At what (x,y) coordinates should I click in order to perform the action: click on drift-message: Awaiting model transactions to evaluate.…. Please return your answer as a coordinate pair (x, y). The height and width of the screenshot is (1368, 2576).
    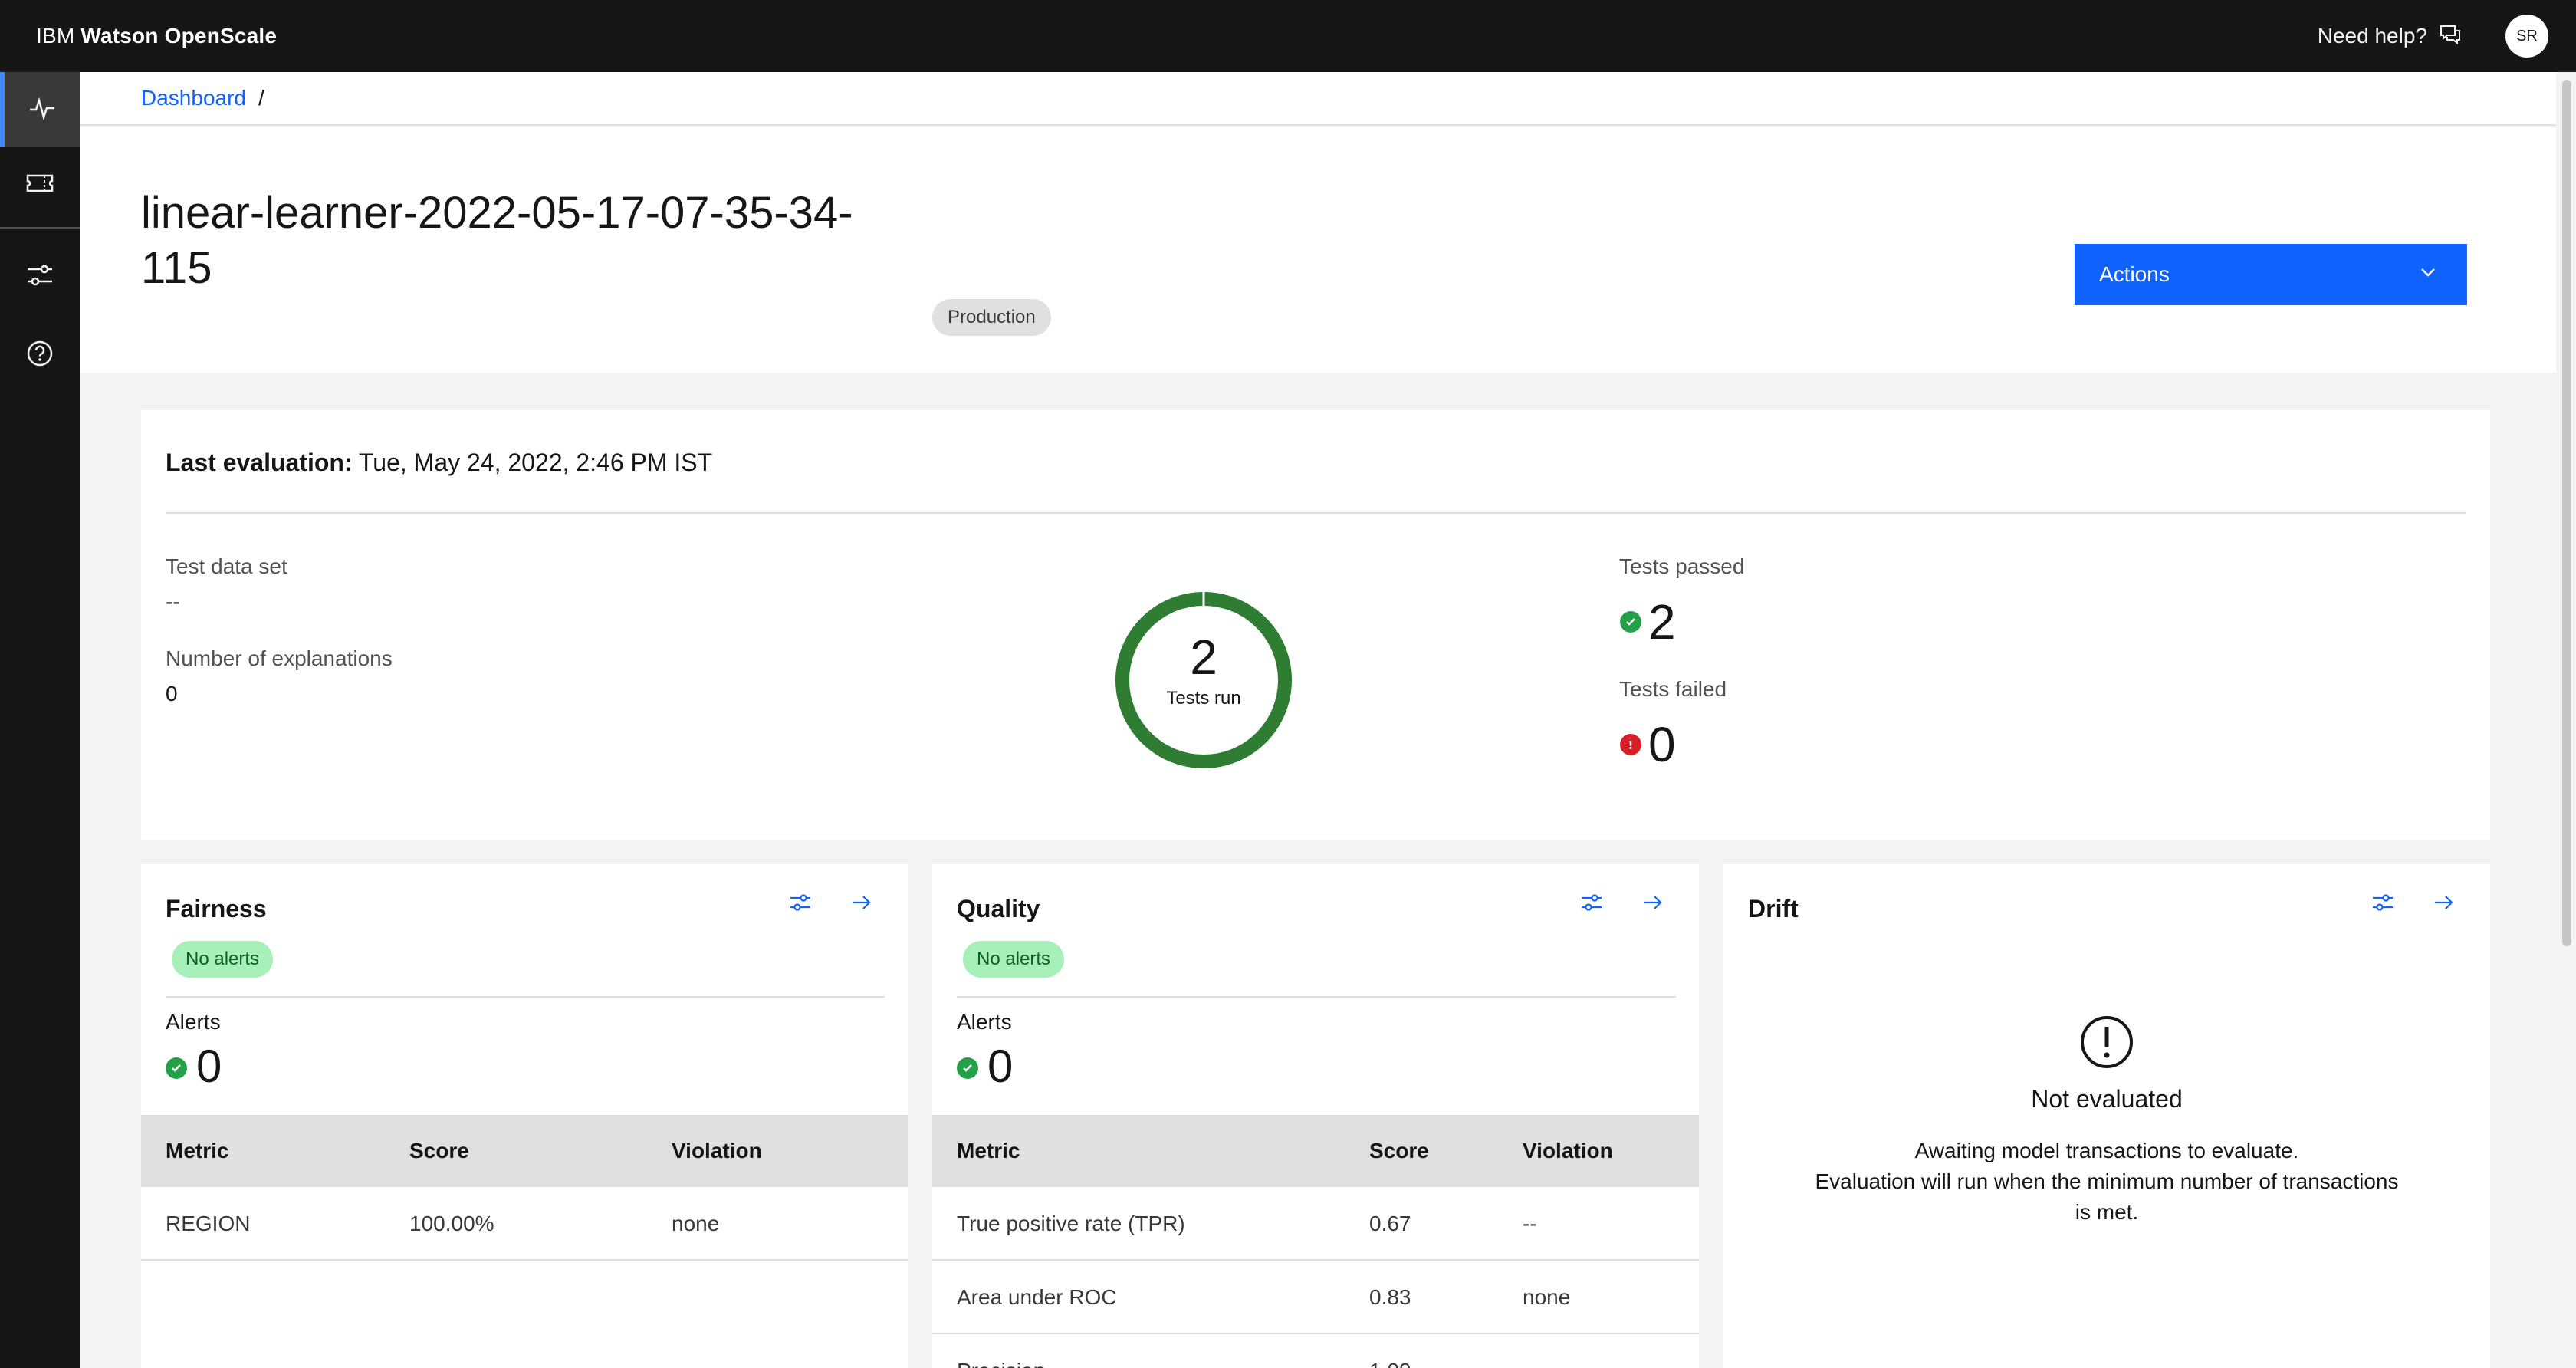
    Looking at the image, I should click on (2106, 1182).